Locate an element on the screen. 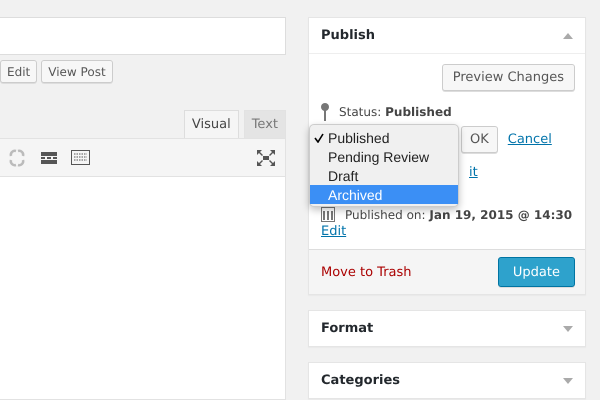  editor-tab: Text is located at coordinates (265, 124).